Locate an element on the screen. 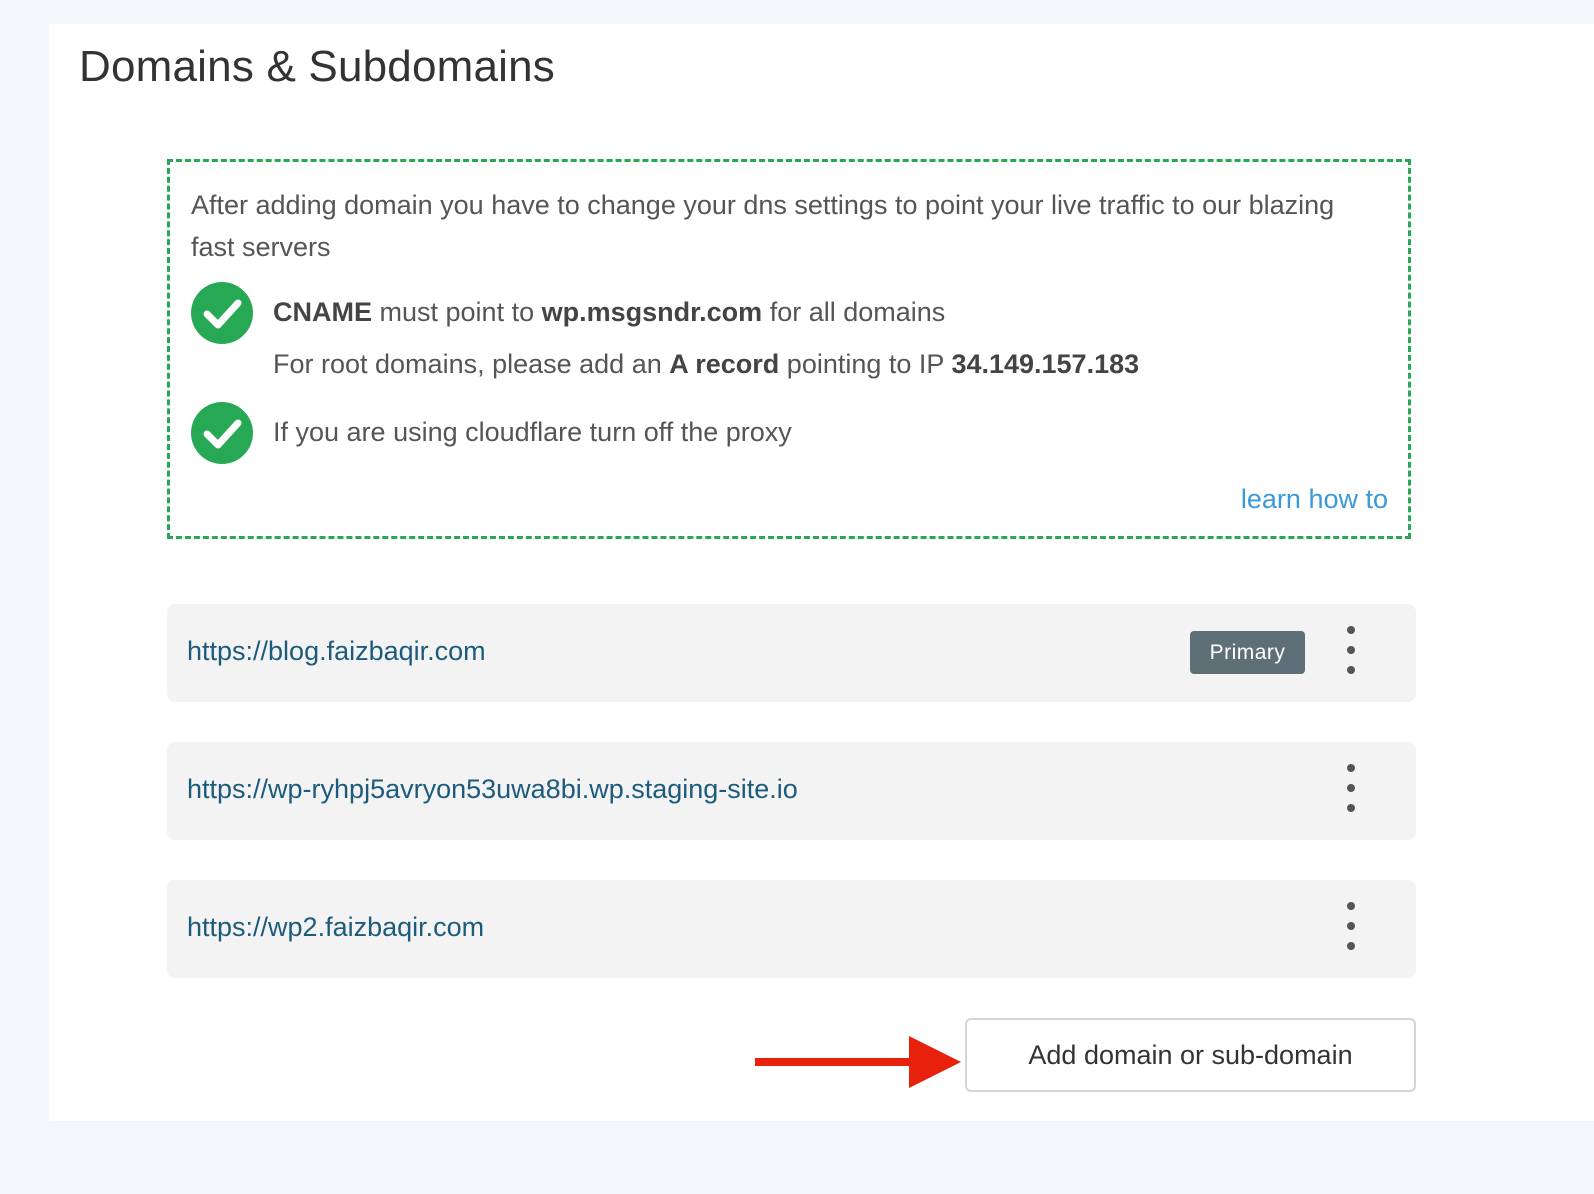 The width and height of the screenshot is (1594, 1194). domain-url: https://blog.faizbaqir.com is located at coordinates (336, 651).